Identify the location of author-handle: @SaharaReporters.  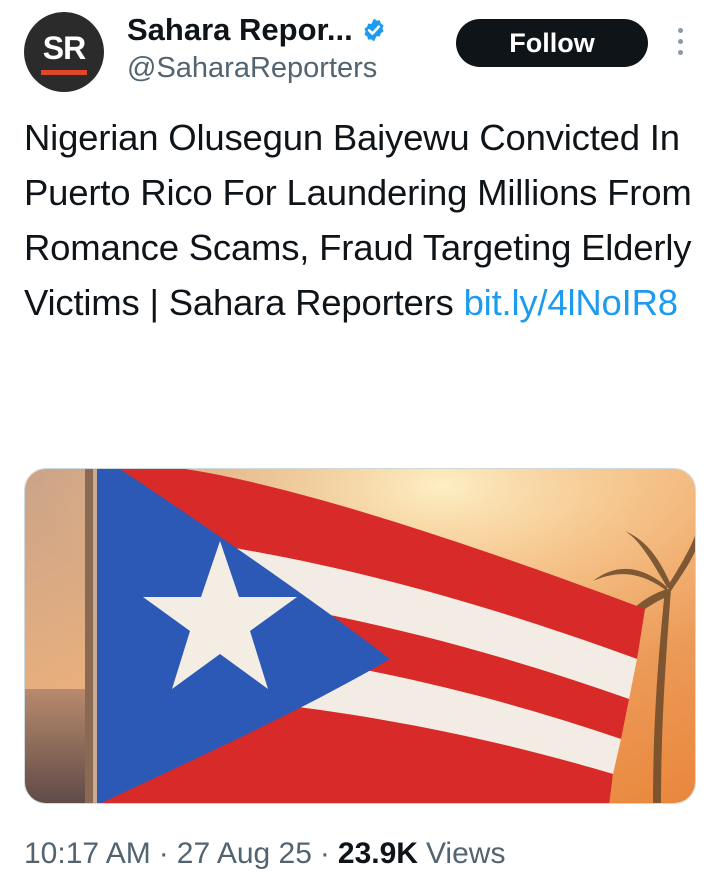
(252, 68).